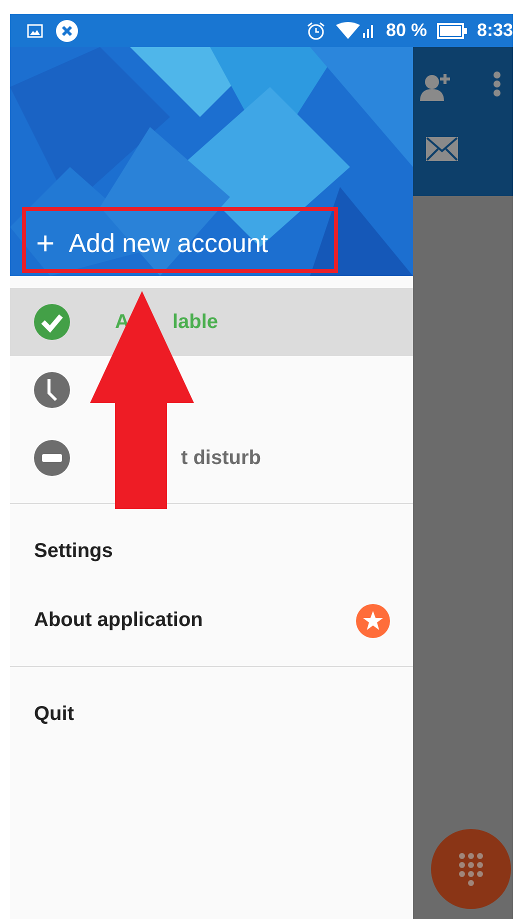 The image size is (516, 919). What do you see at coordinates (356, 31) in the screenshot?
I see `signal-icon` at bounding box center [356, 31].